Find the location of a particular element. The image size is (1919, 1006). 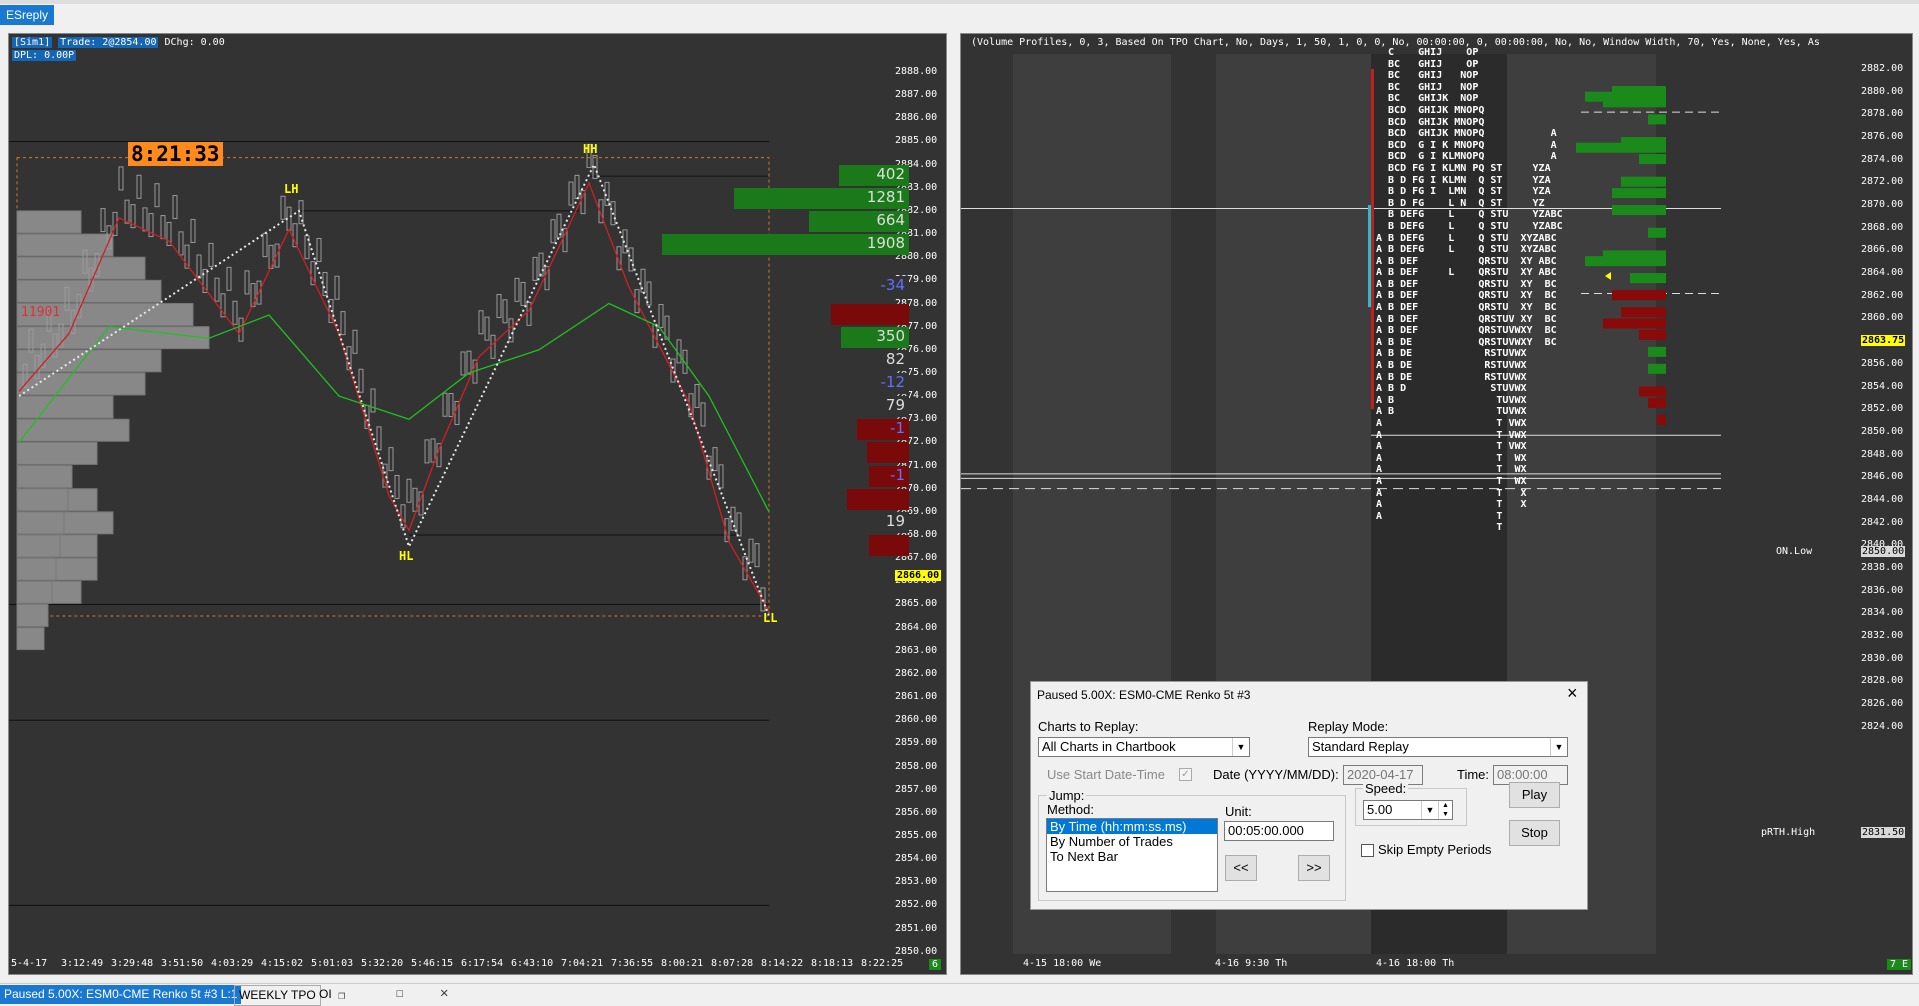

delta-box: -12 is located at coordinates (885, 383).